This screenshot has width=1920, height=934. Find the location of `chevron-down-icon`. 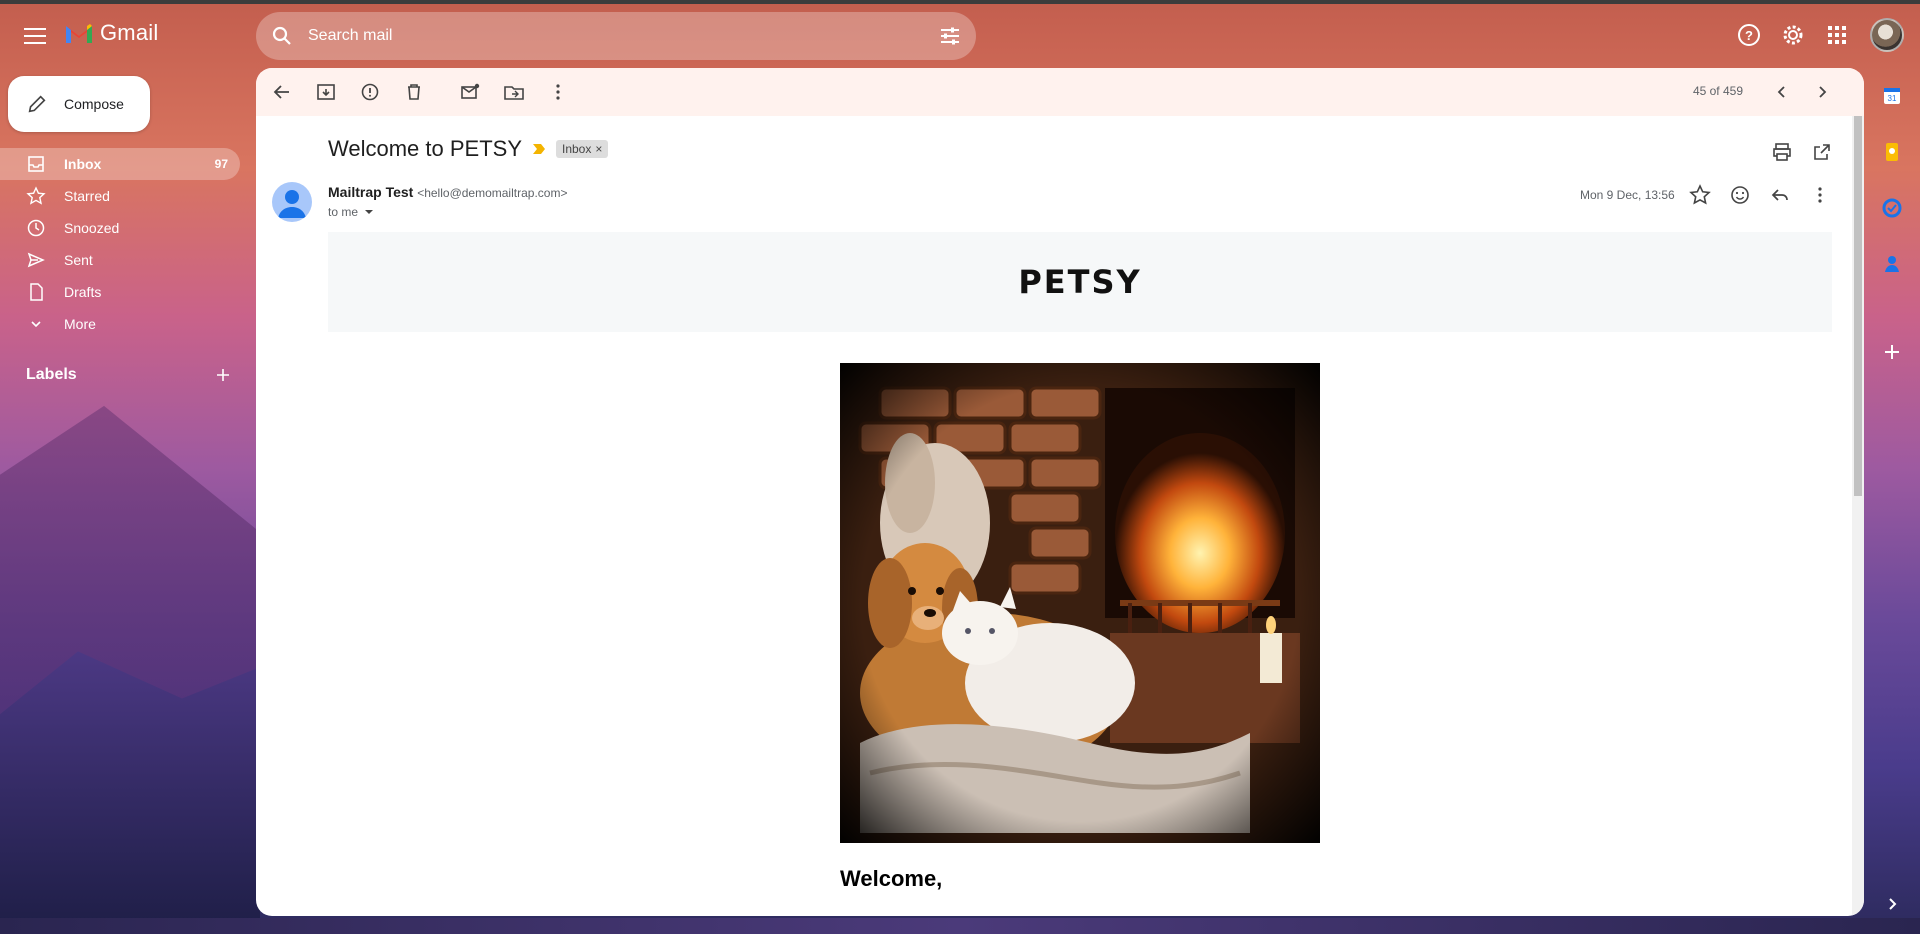

chevron-down-icon is located at coordinates (36, 324).